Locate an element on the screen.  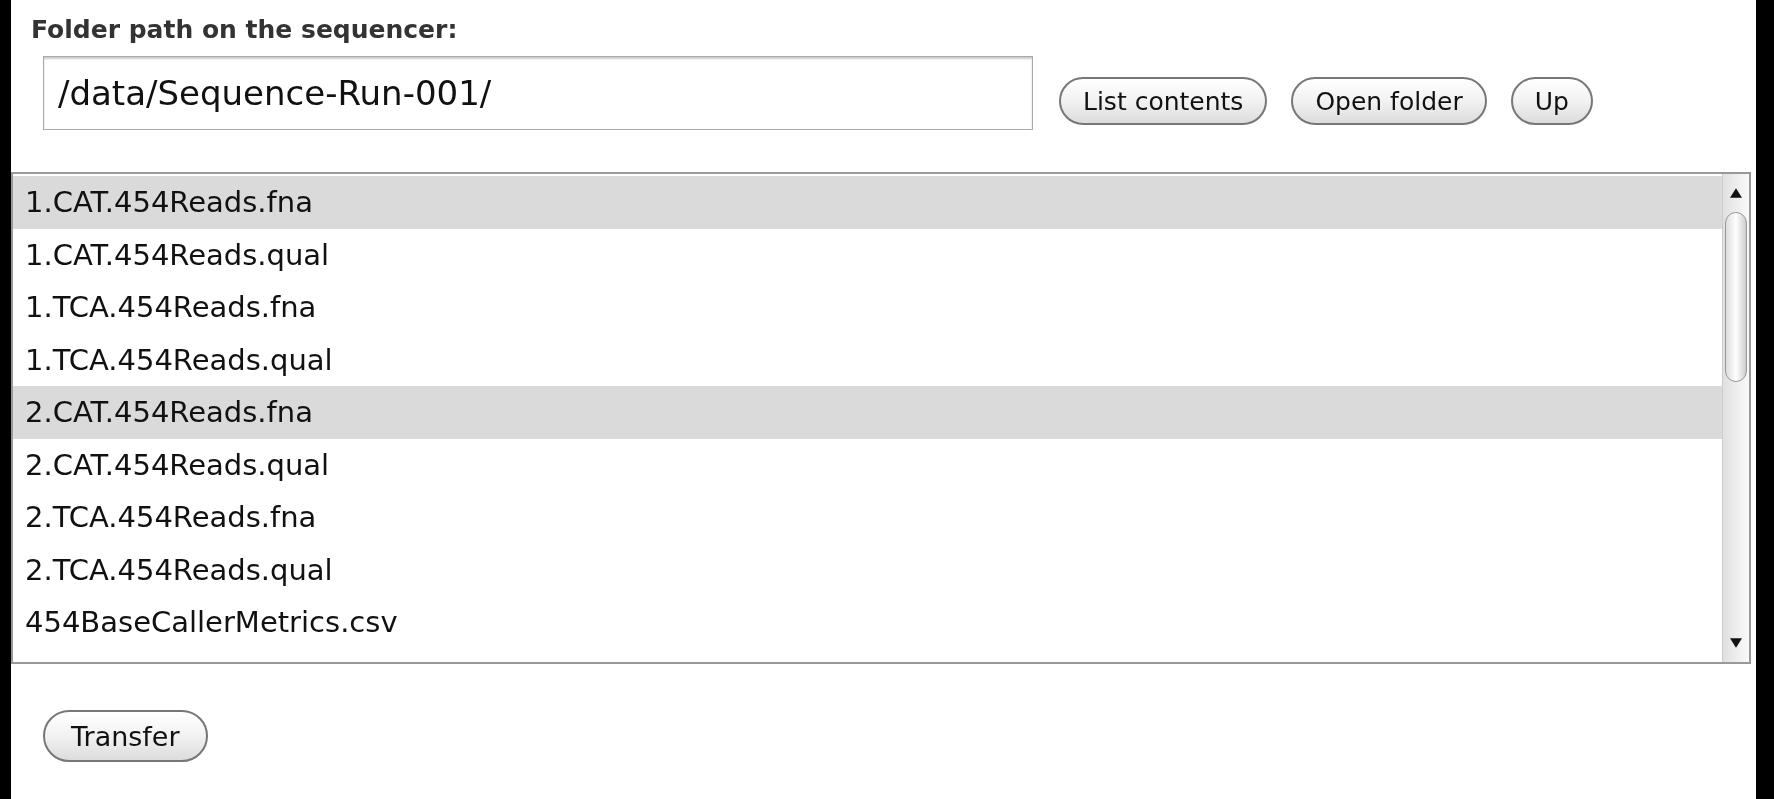
file-item: 2.TCA.454Reads.qual is located at coordinates (867, 569).